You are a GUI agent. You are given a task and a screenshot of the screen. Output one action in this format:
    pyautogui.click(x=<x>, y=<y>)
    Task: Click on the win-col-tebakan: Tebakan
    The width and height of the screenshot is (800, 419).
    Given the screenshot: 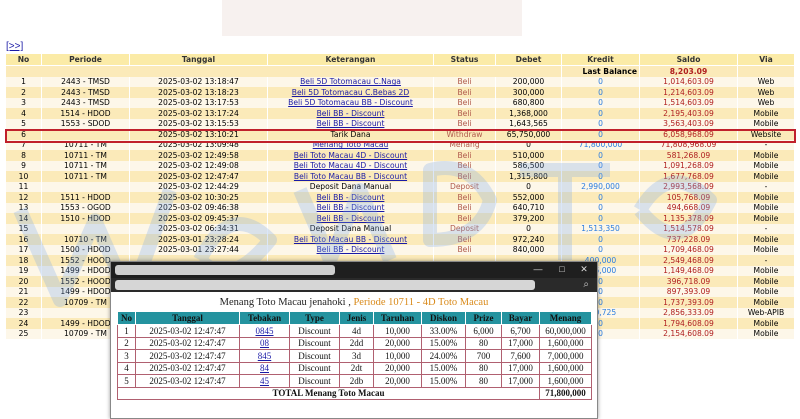 What is the action you would take?
    pyautogui.click(x=264, y=318)
    